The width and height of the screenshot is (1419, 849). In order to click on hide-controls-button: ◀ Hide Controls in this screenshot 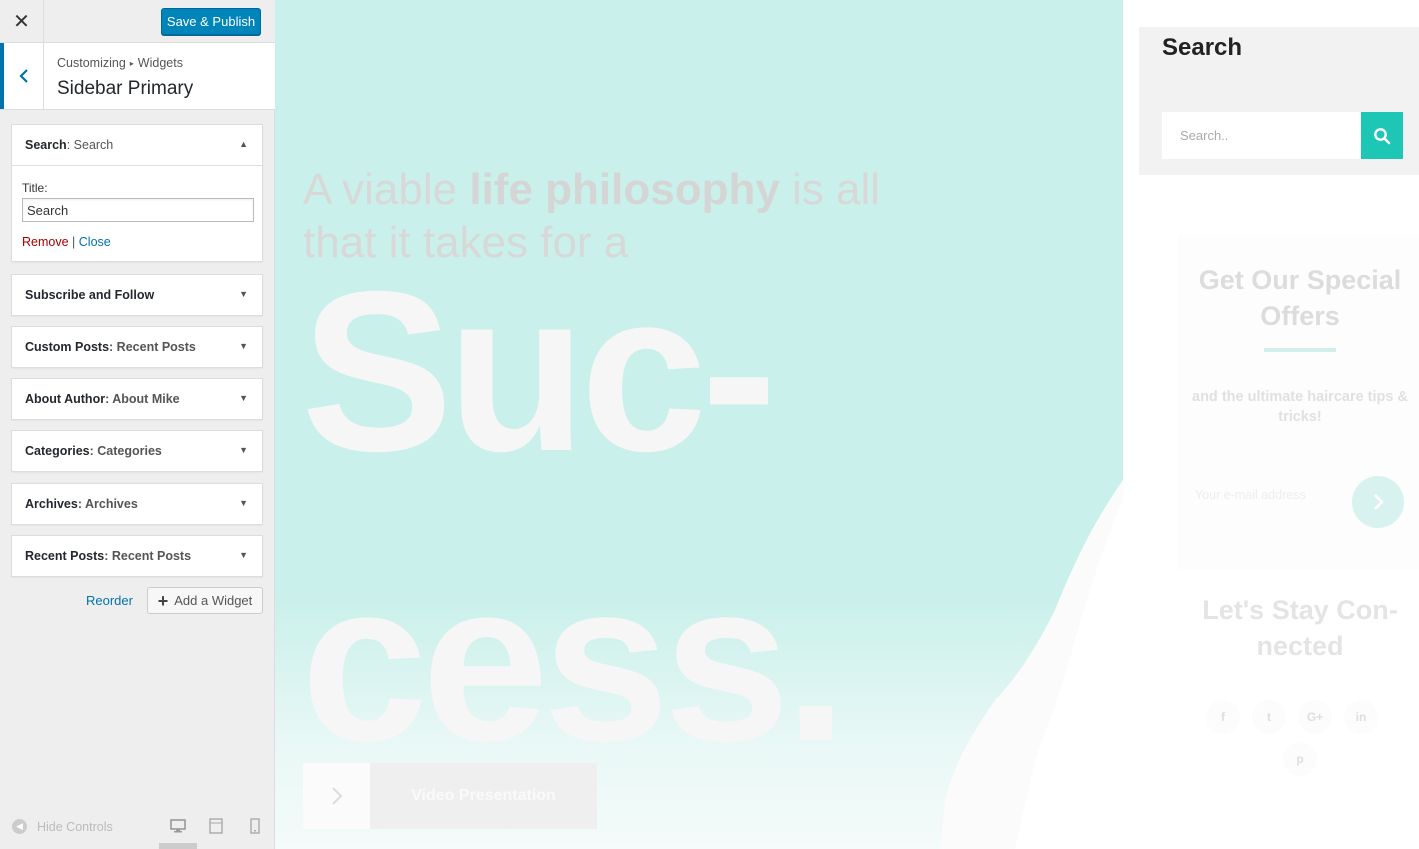, I will do `click(62, 826)`.